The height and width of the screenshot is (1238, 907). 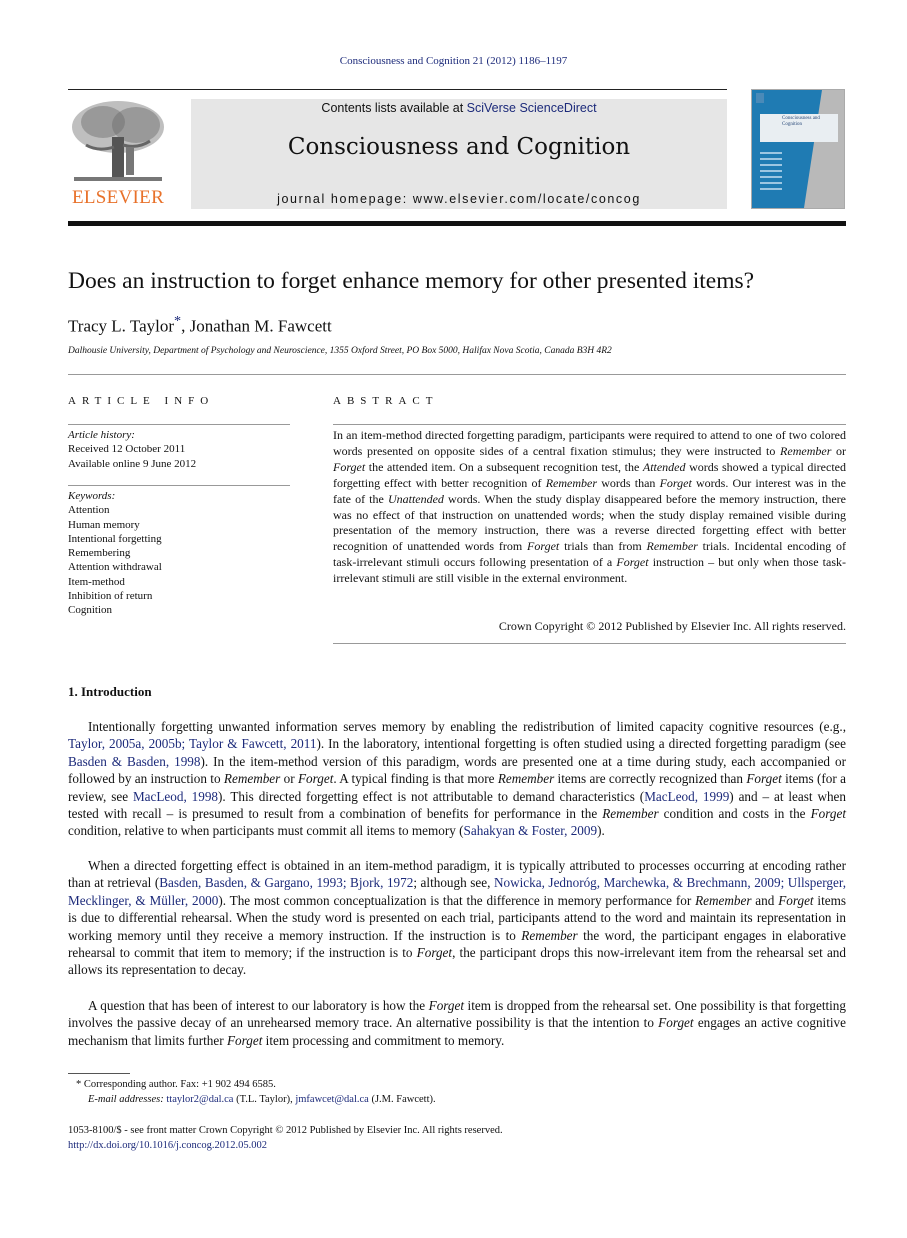 I want to click on cover-title-text: Consciousness and Cognition, so click(x=801, y=121).